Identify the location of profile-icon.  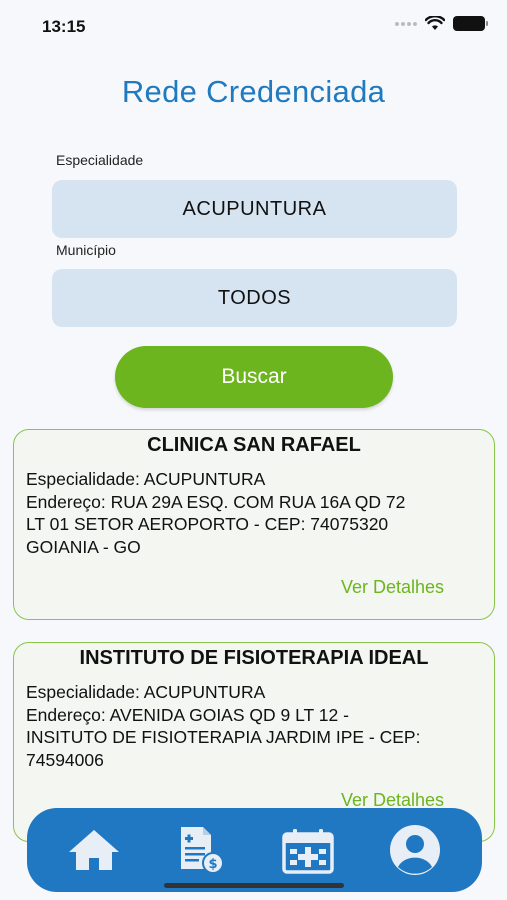
(414, 850).